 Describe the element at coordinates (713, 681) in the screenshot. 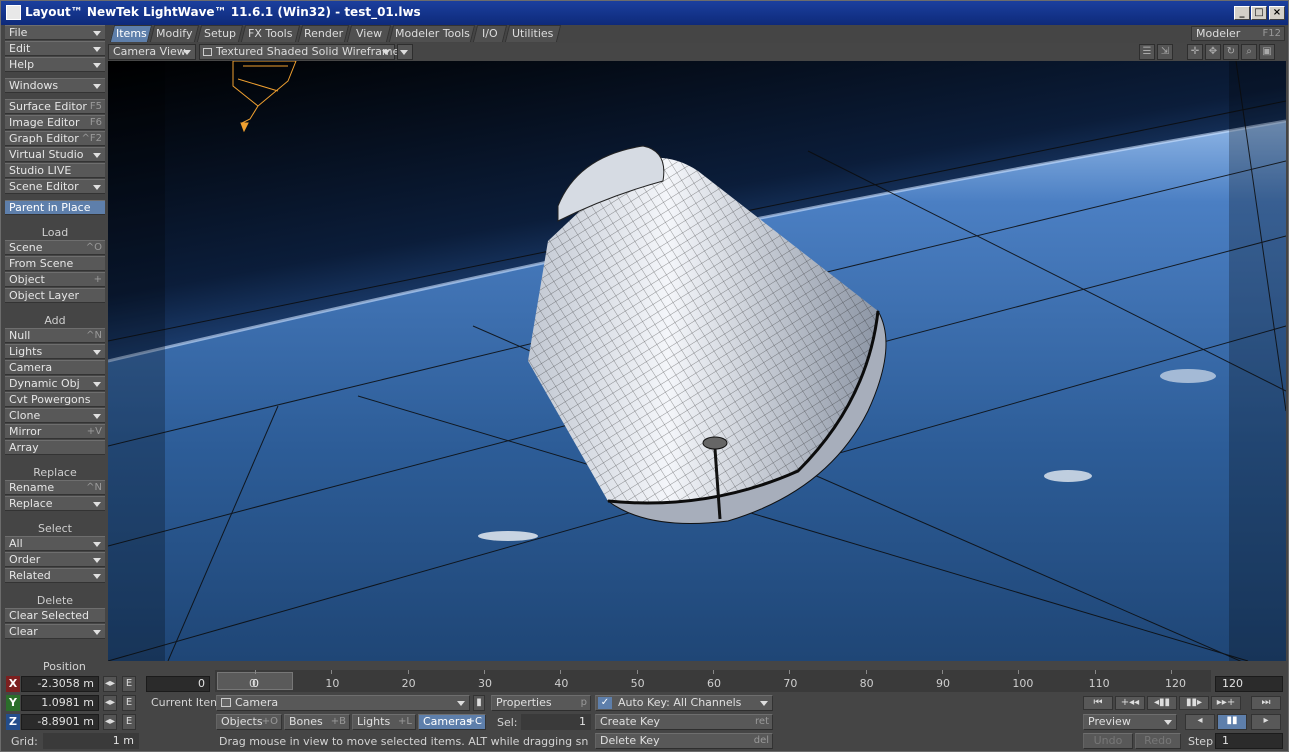

I see `timeline-slider: 0 0 10 20 30 40 50 60 70 80 90 100 110 120` at that location.